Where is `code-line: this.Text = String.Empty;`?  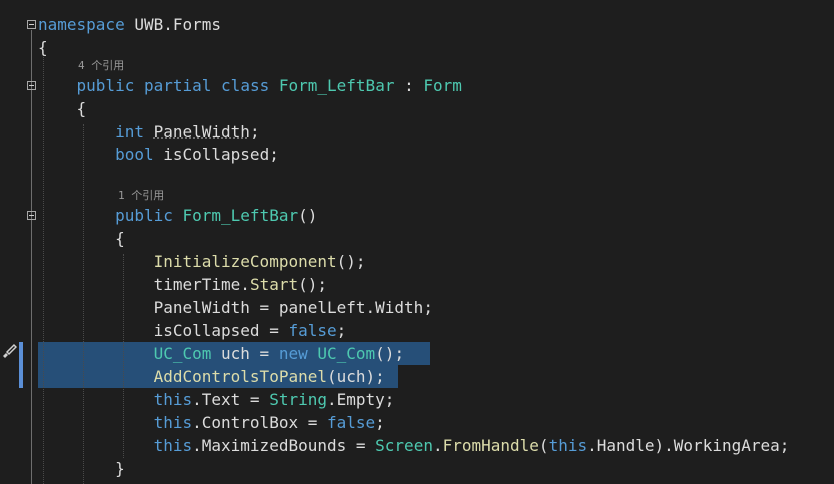 code-line: this.Text = String.Empty; is located at coordinates (216, 399).